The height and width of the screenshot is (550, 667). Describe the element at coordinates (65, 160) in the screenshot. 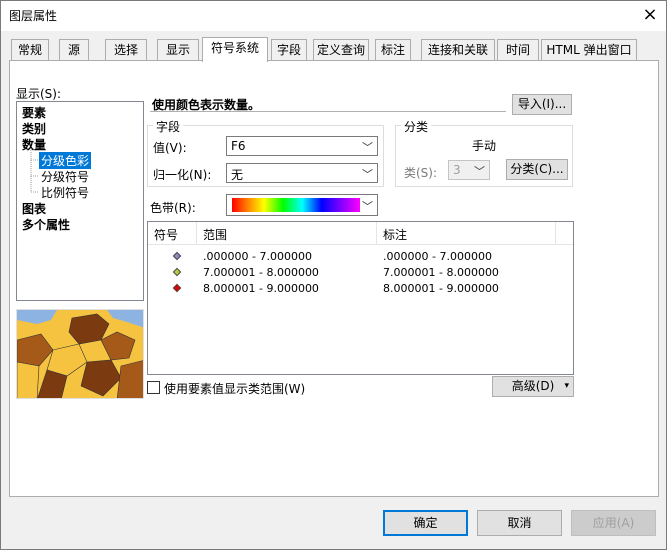

I see `tree-item-graduated-colors: 分级色彩` at that location.